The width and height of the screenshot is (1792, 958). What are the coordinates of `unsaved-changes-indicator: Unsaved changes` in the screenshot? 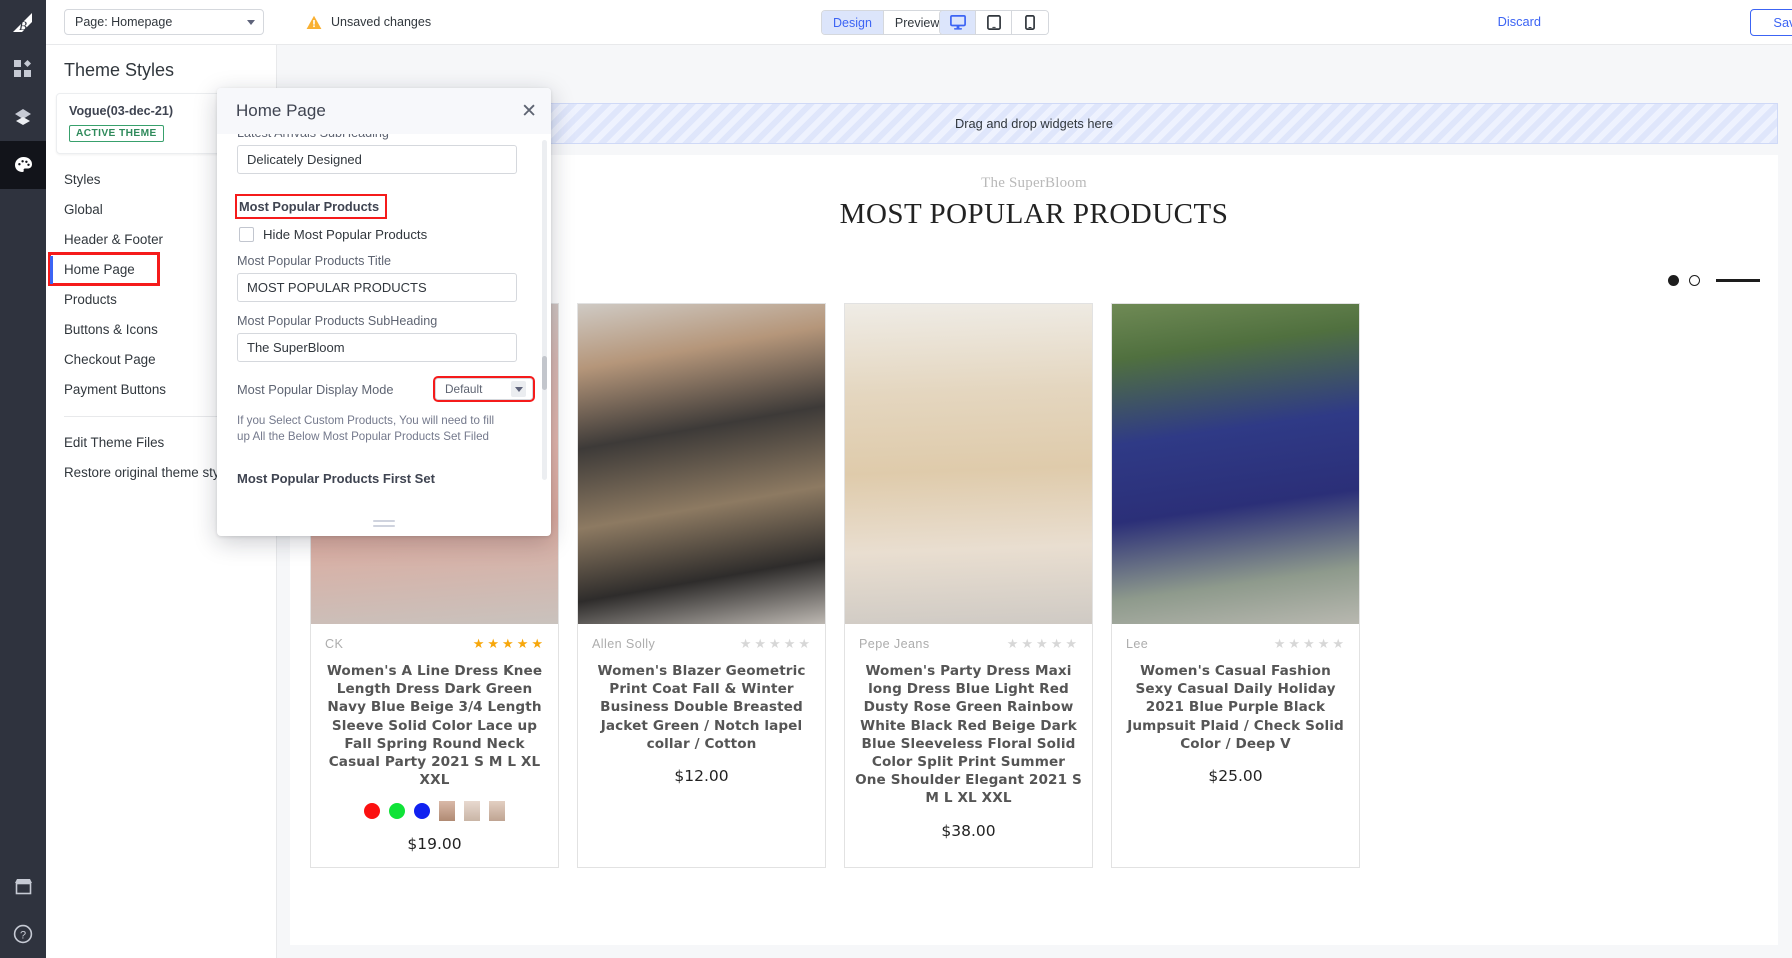 It's located at (368, 22).